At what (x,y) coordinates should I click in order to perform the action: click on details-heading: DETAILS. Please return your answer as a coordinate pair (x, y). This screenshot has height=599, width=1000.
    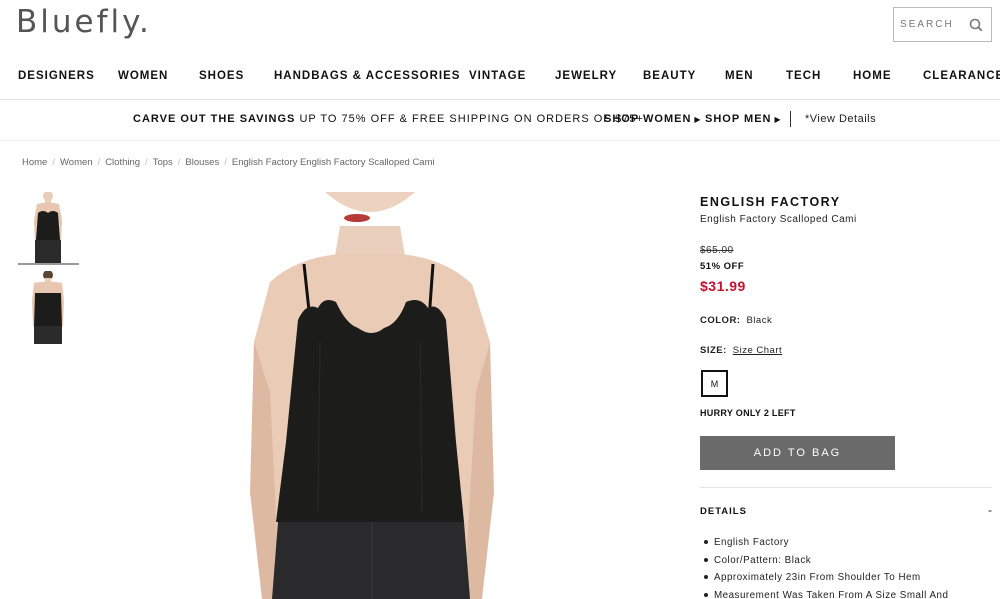
    Looking at the image, I should click on (723, 511).